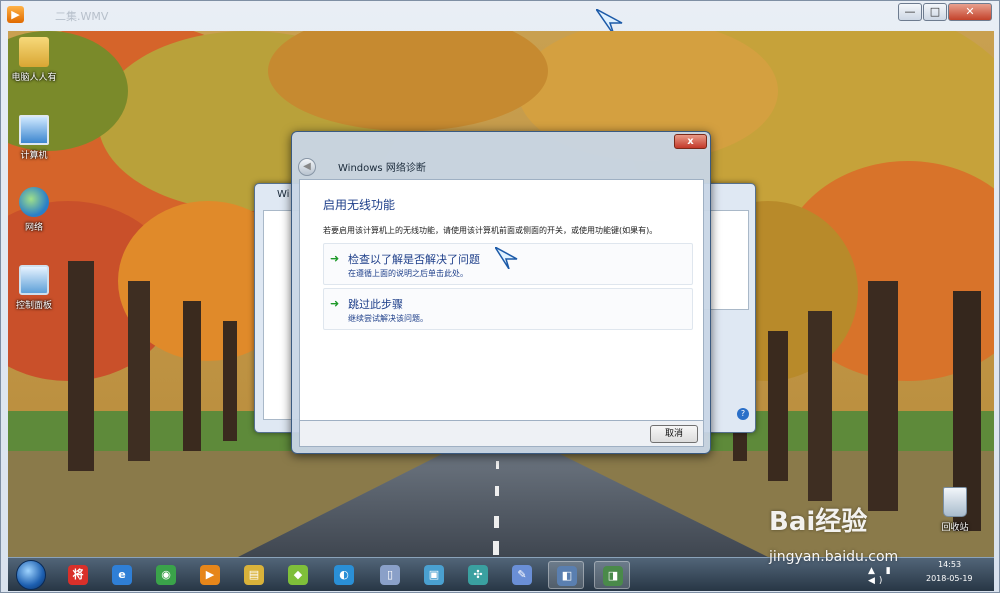  I want to click on network-settings-icon: ◨, so click(613, 576).